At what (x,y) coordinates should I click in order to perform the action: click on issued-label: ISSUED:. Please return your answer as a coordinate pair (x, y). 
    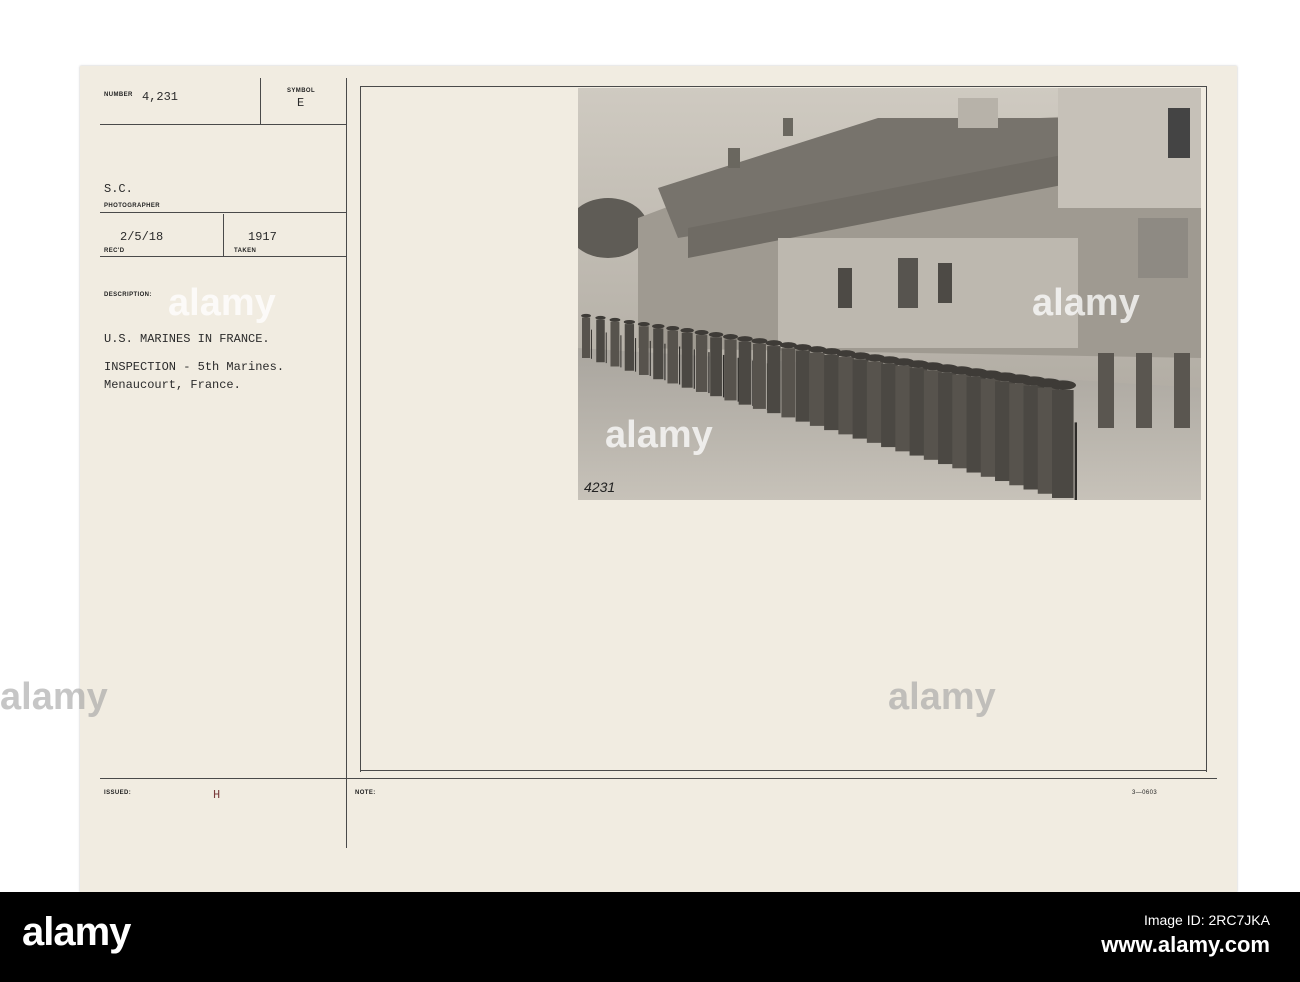
    Looking at the image, I should click on (118, 793).